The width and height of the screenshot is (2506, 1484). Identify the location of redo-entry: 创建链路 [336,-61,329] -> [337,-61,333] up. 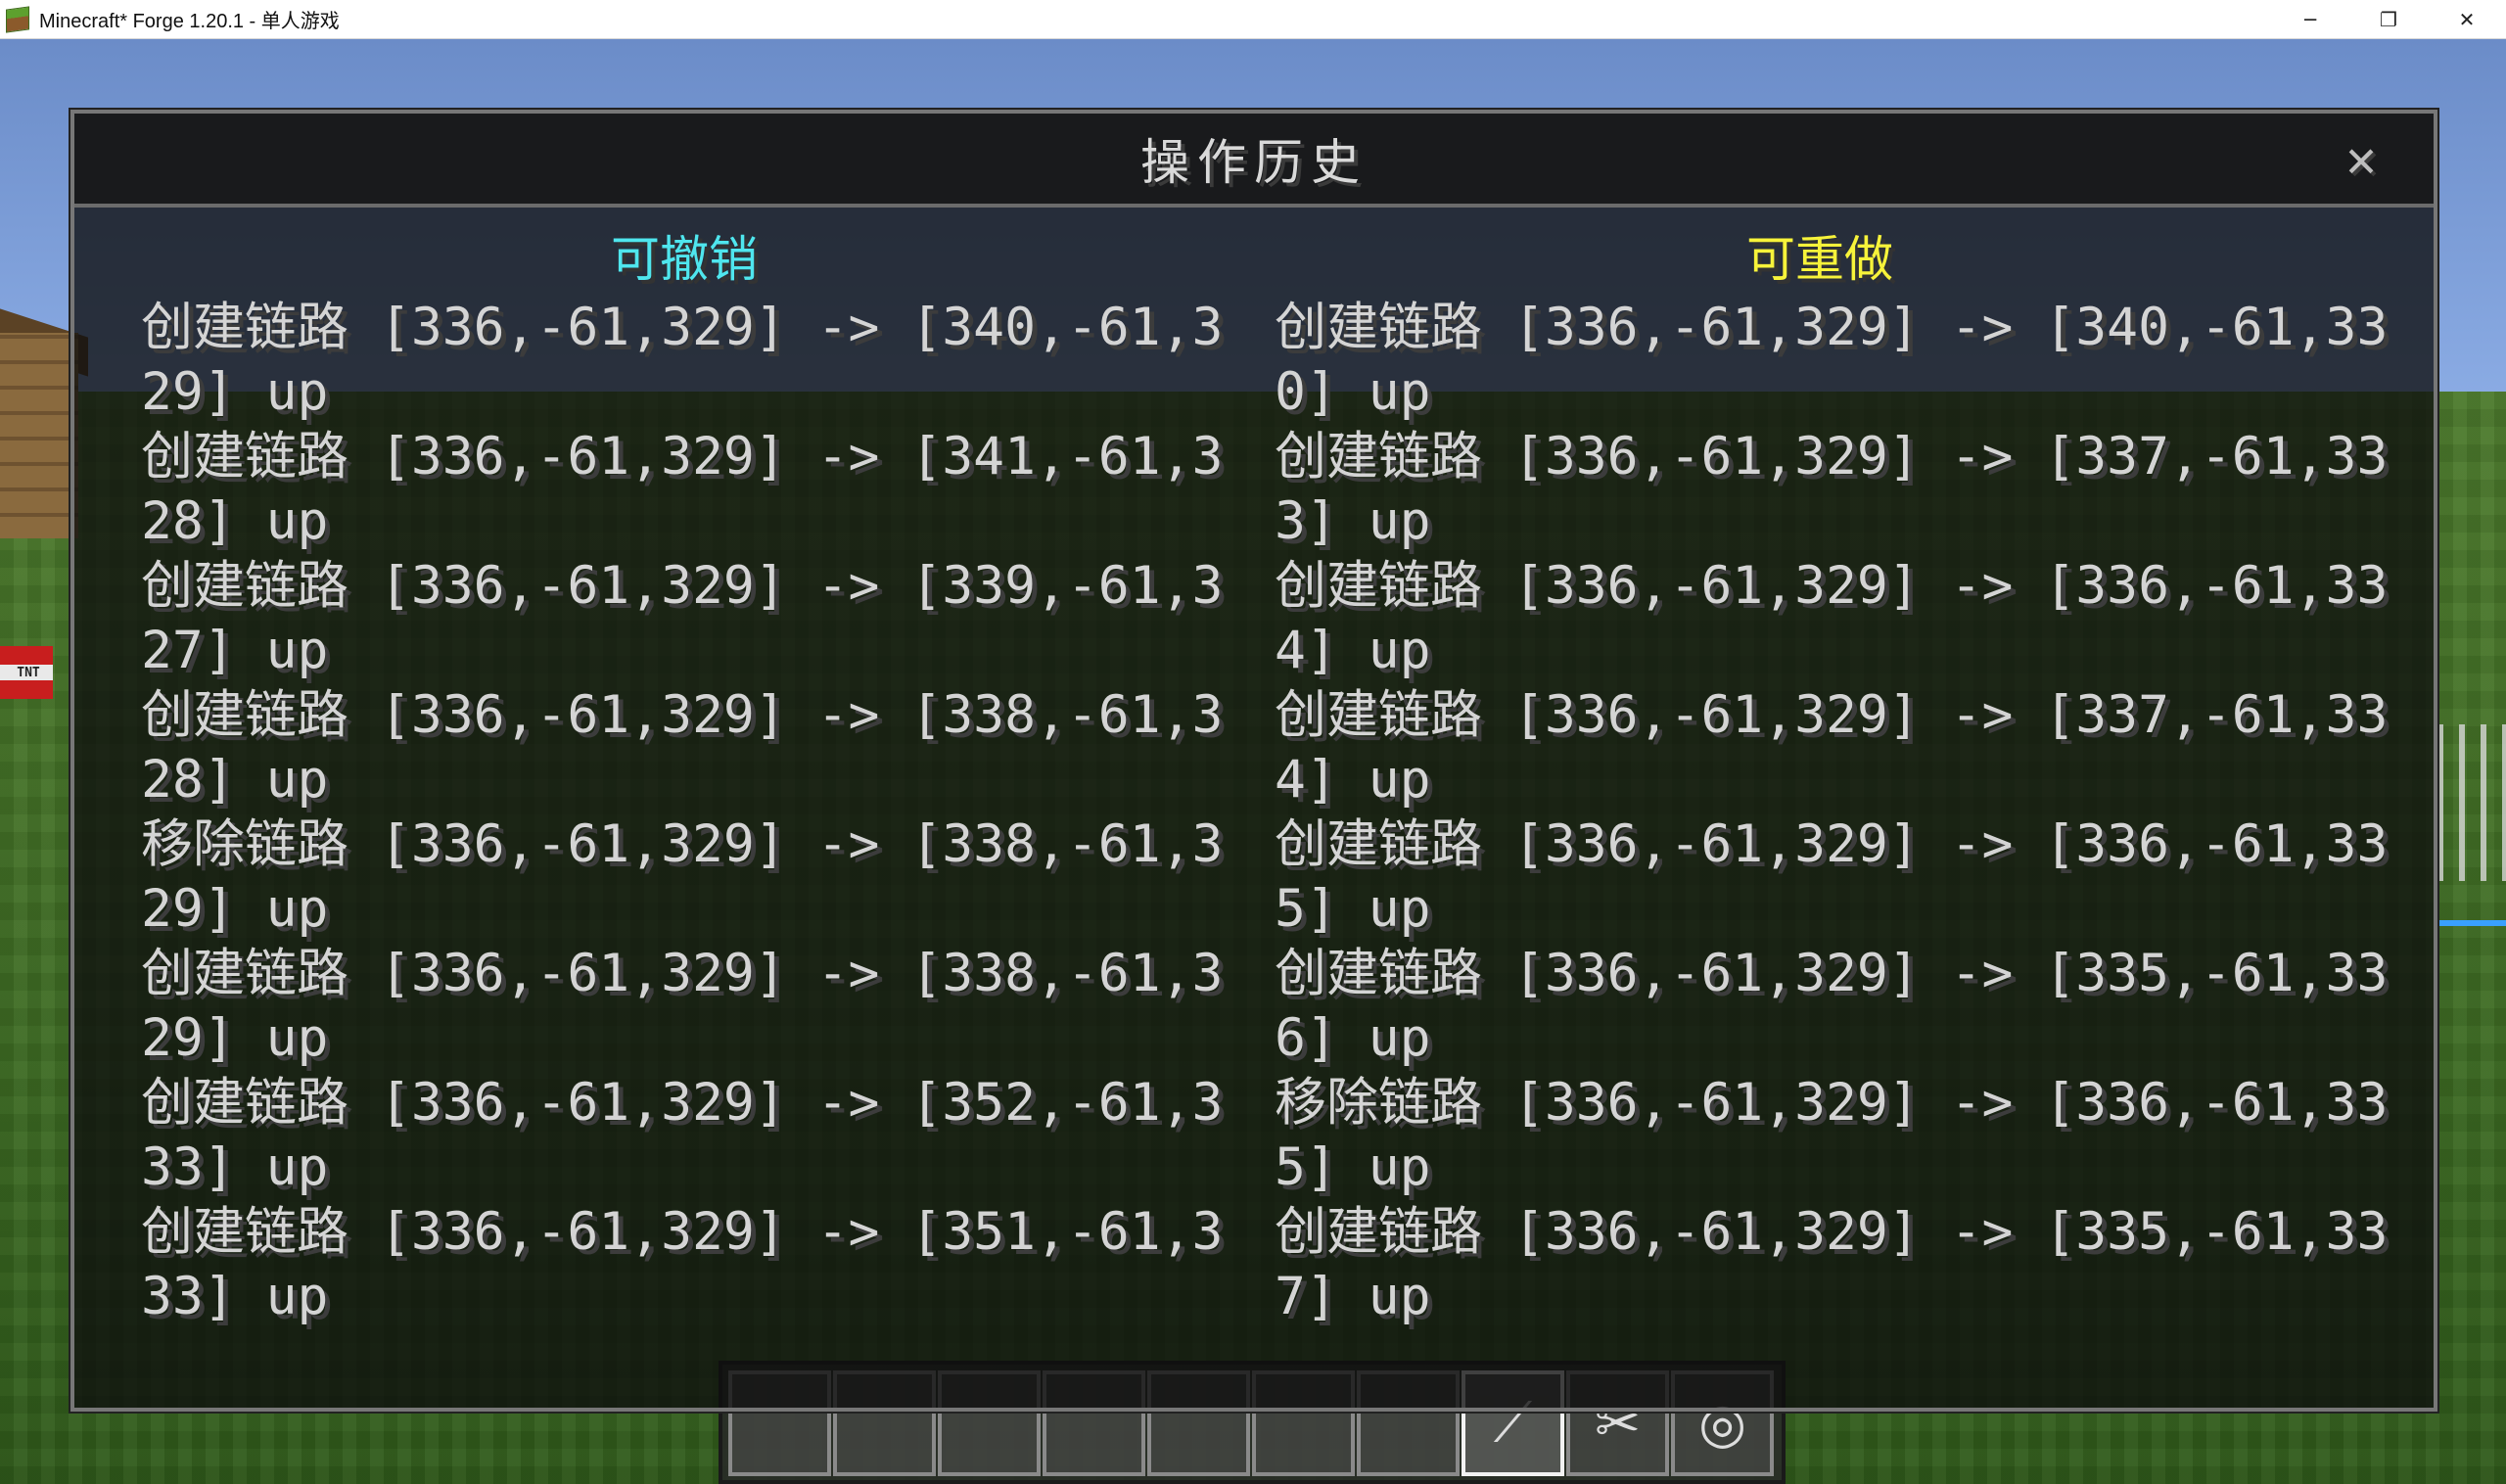
(1837, 489).